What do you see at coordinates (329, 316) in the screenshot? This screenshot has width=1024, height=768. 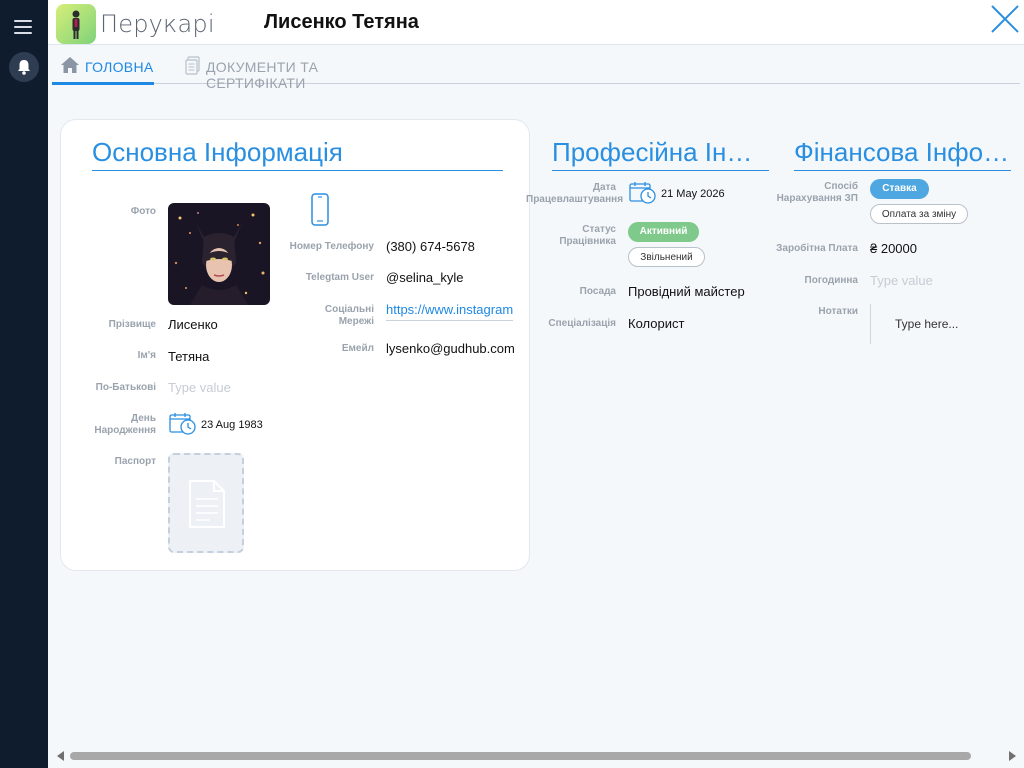 I see `social-label: Соціальні Мережі` at bounding box center [329, 316].